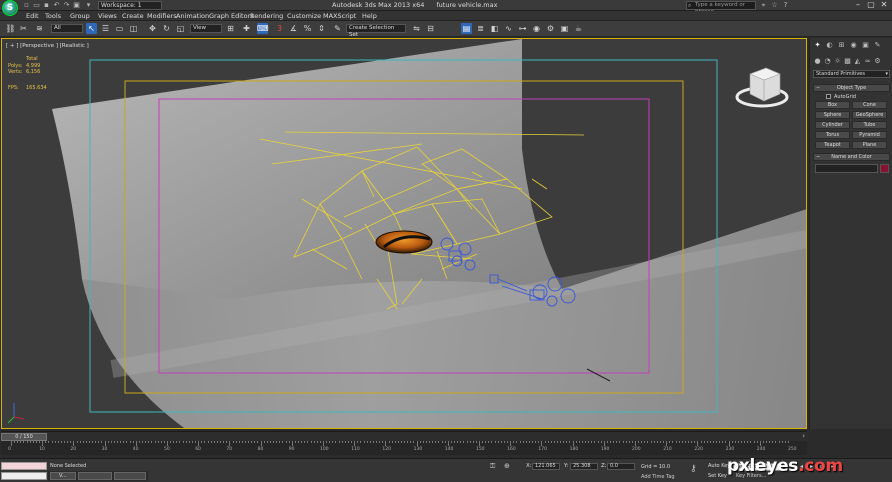 The width and height of the screenshot is (892, 482). Describe the element at coordinates (80, 16) in the screenshot. I see `menu-group: Group` at that location.